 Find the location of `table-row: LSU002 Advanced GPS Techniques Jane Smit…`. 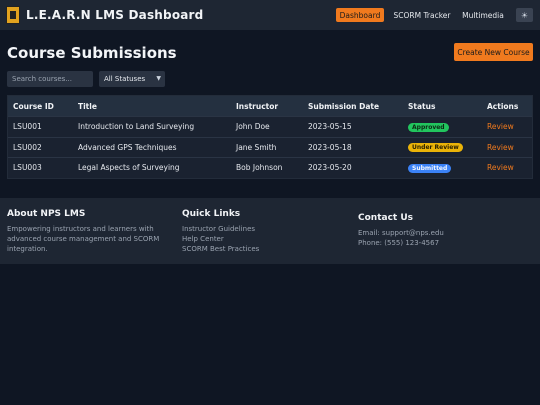

table-row: LSU002 Advanced GPS Techniques Jane Smit… is located at coordinates (270, 147).